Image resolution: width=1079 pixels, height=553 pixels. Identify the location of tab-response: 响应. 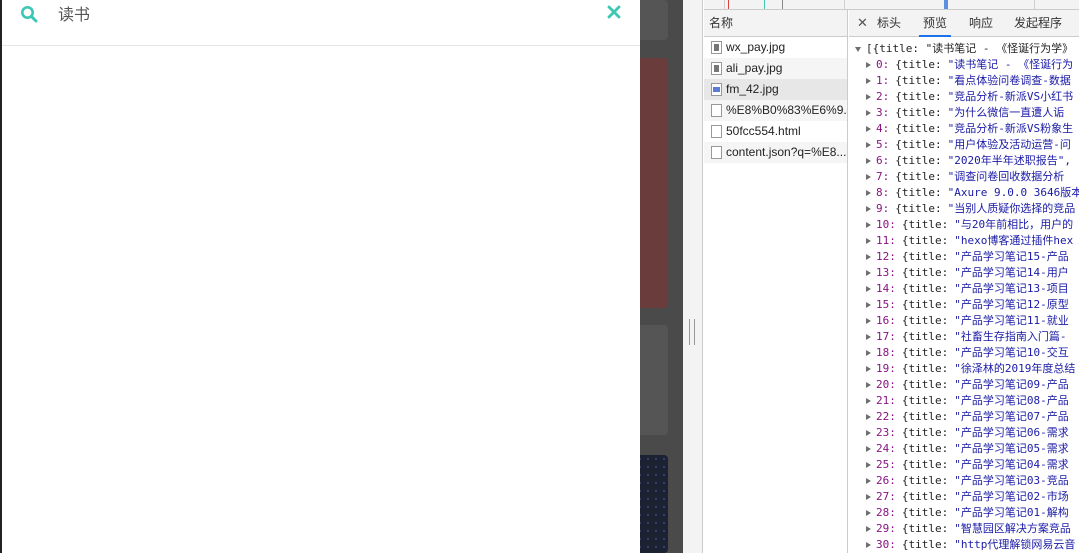
(981, 23).